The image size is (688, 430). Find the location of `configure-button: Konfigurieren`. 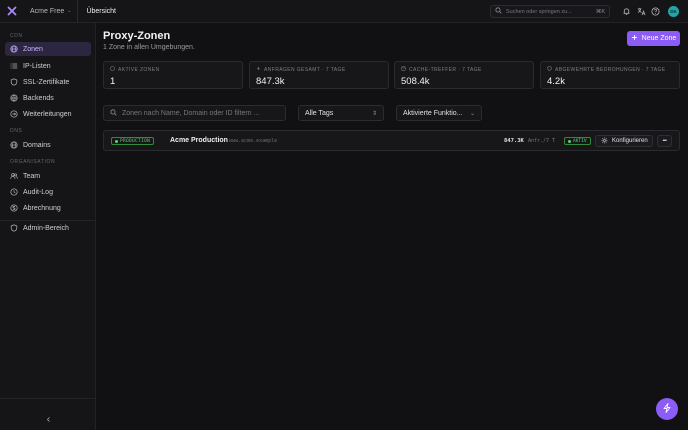

configure-button: Konfigurieren is located at coordinates (624, 141).